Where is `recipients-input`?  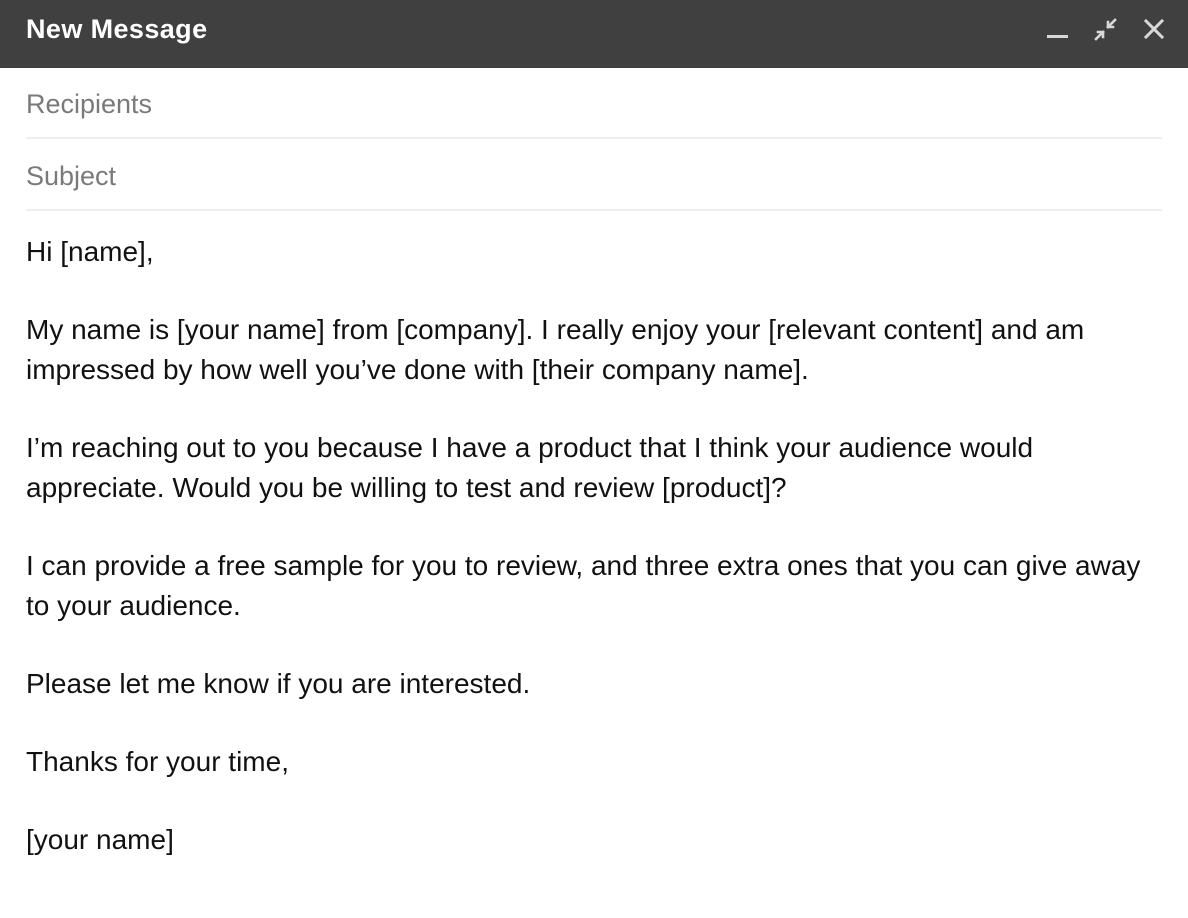 recipients-input is located at coordinates (594, 104).